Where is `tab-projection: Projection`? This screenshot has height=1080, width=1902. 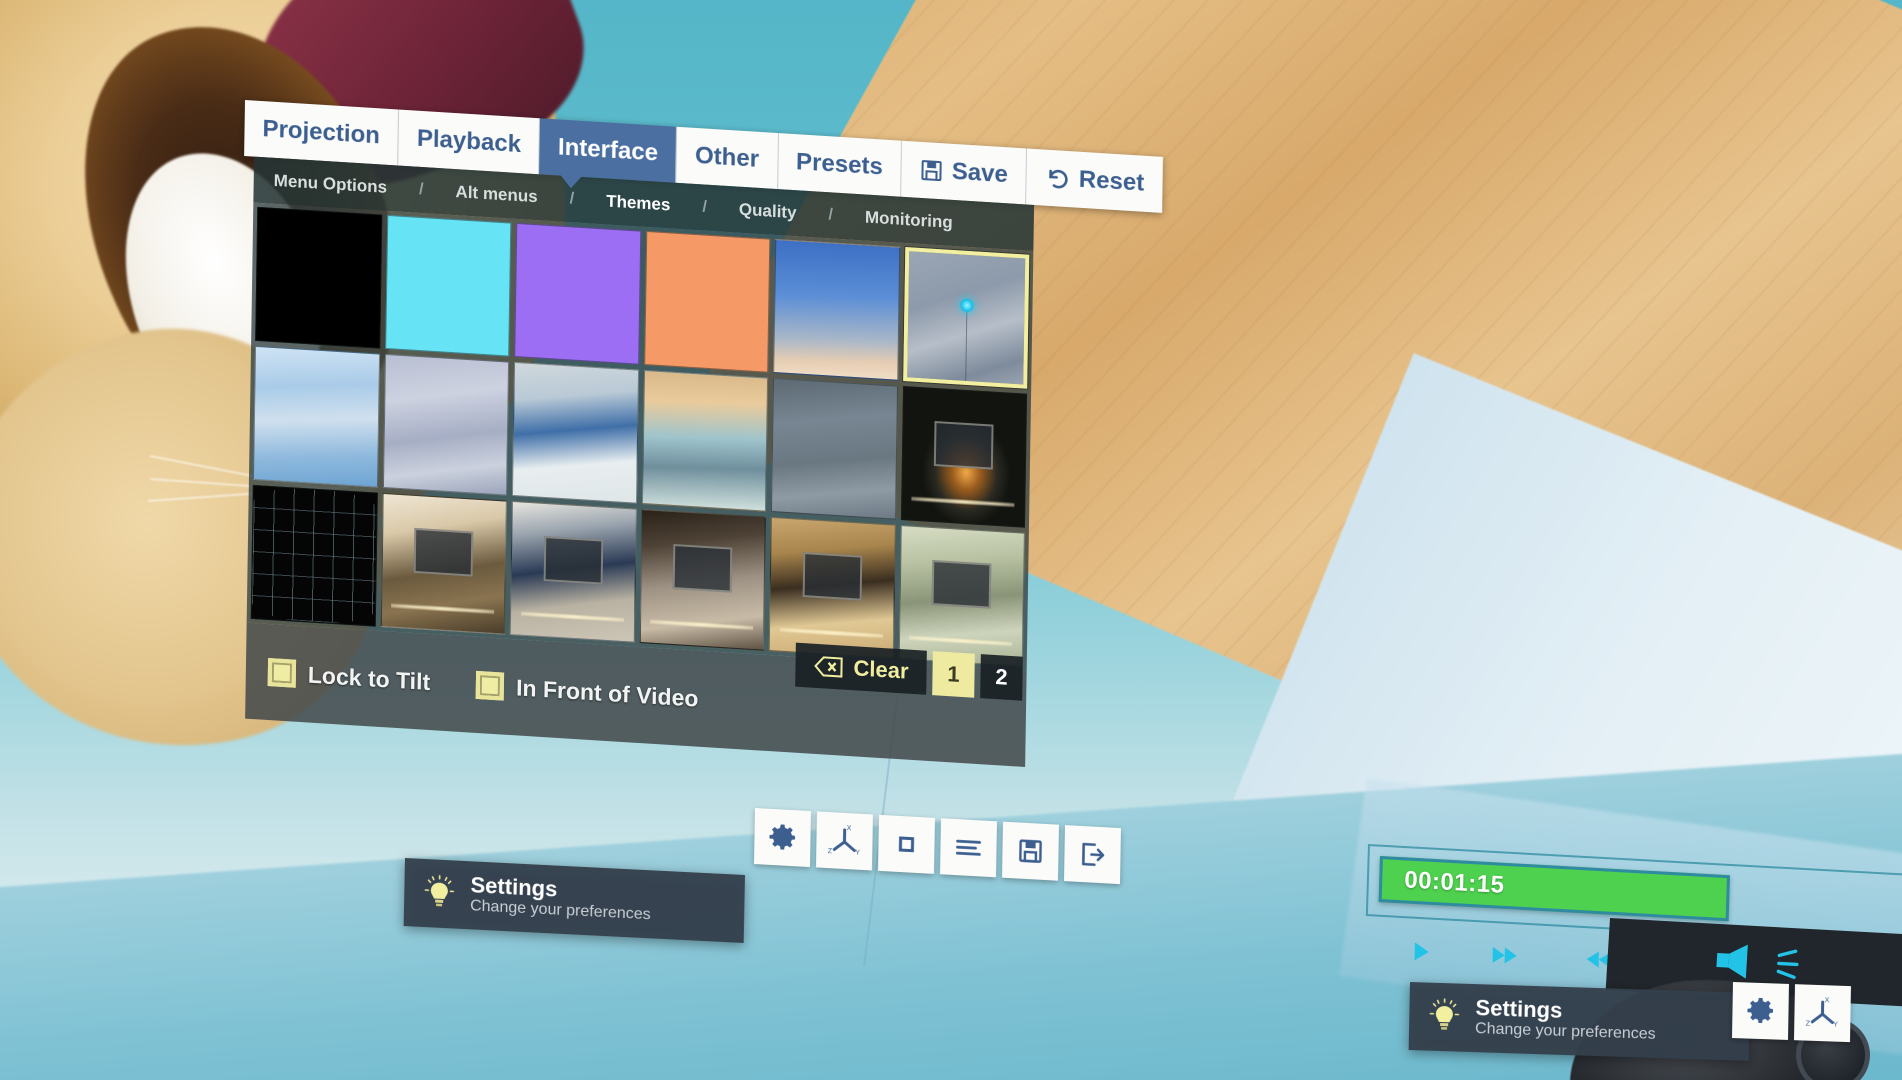 tab-projection: Projection is located at coordinates (322, 133).